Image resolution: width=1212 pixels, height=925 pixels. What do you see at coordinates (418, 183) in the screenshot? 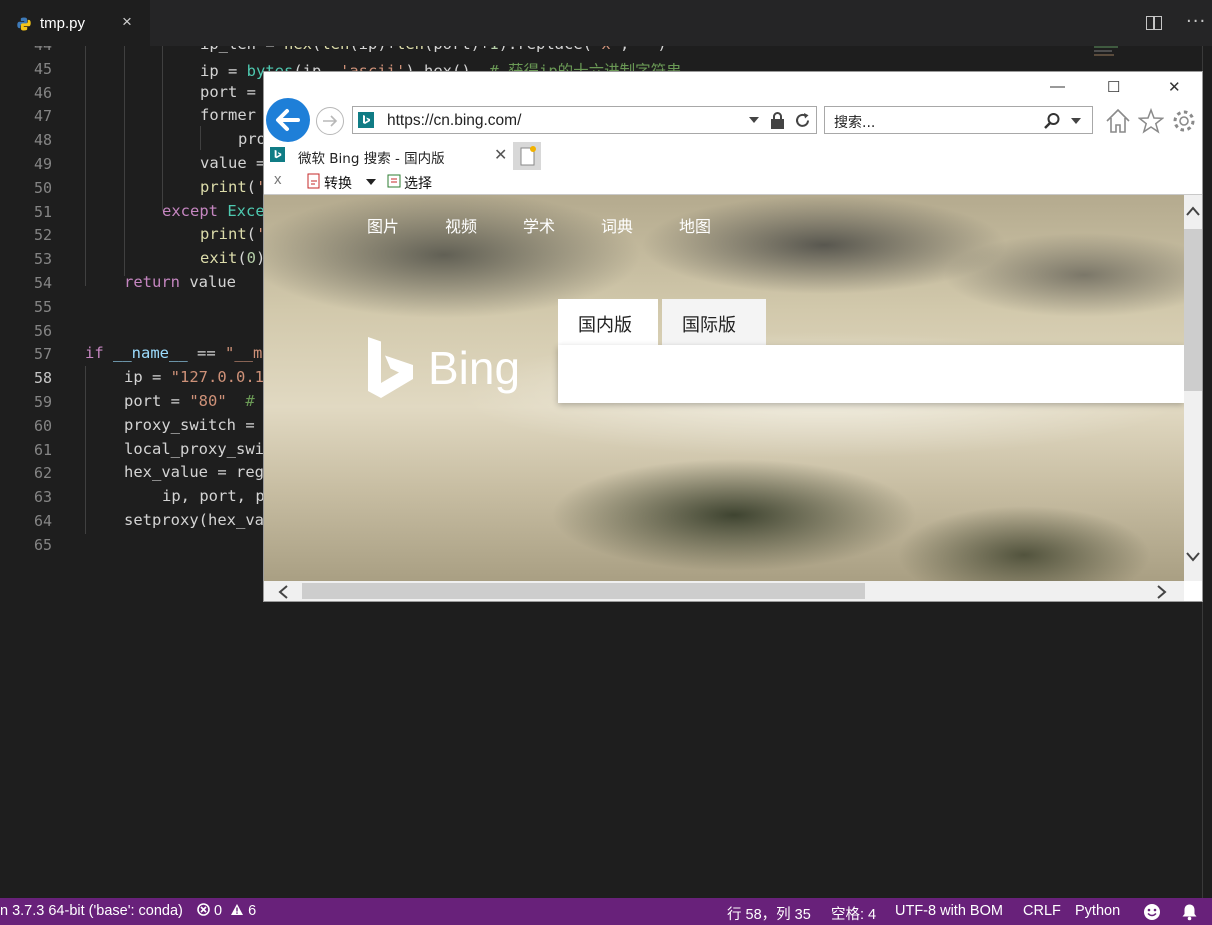
I see `select-button: 选择` at bounding box center [418, 183].